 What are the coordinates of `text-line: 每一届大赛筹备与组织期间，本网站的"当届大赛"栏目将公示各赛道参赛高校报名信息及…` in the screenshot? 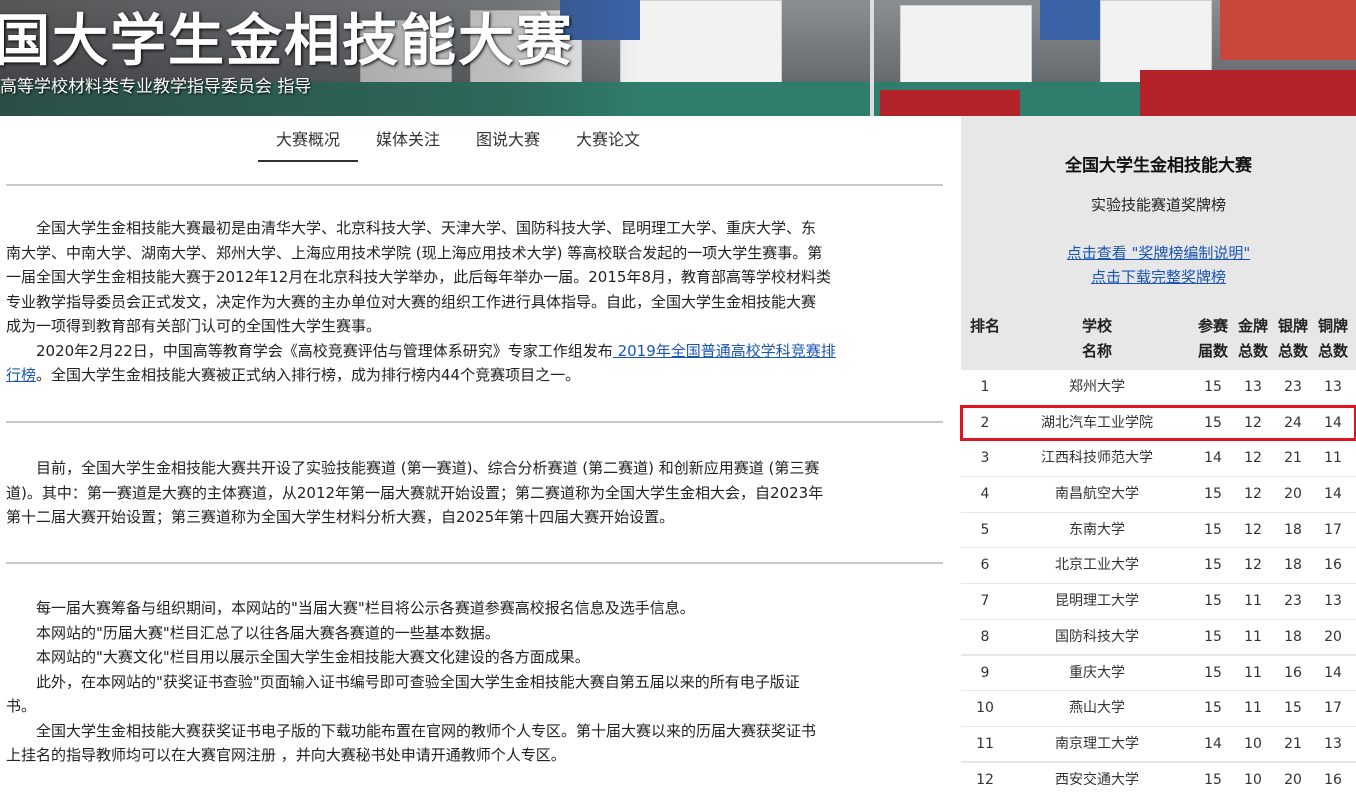 It's located at (365, 608).